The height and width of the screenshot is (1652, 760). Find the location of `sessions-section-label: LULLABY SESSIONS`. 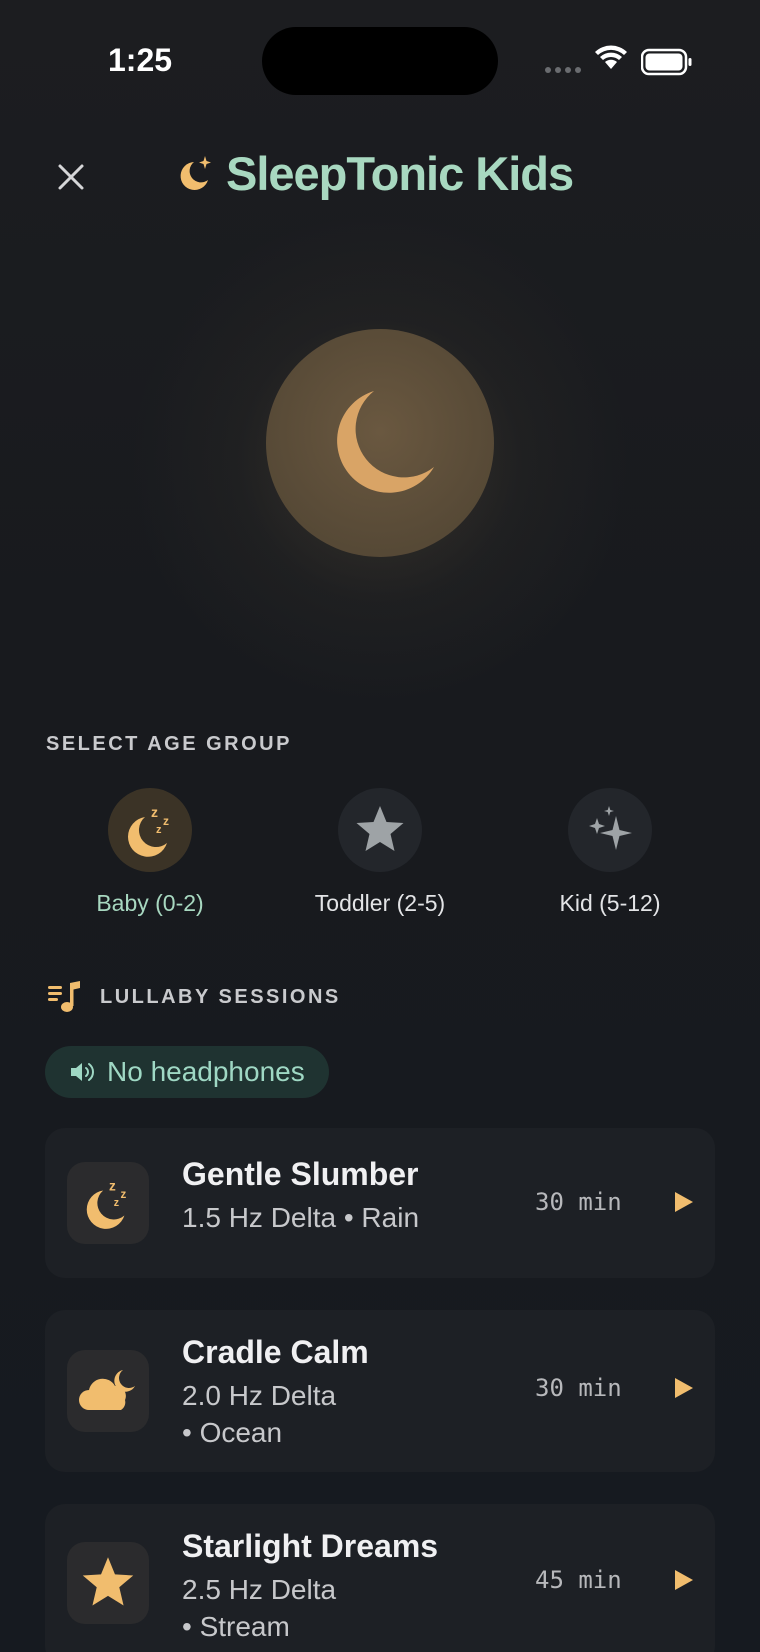

sessions-section-label: LULLABY SESSIONS is located at coordinates (220, 996).